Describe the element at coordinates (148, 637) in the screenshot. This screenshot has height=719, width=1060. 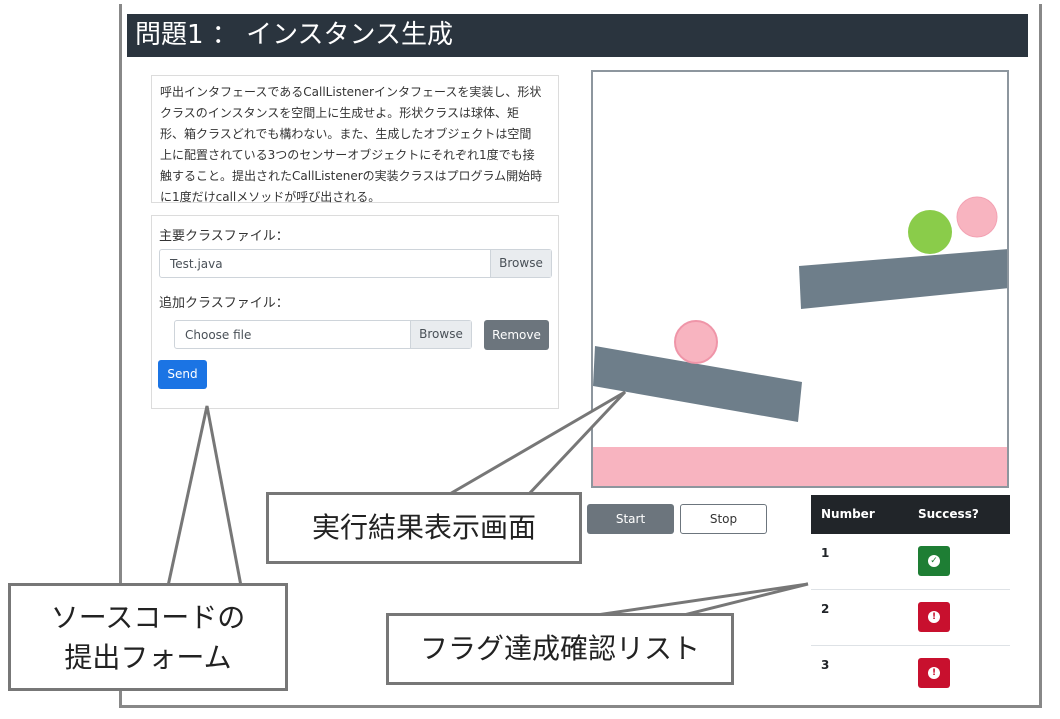
I see `submit-form-annotation: ソースコードの 提出フォーム` at that location.